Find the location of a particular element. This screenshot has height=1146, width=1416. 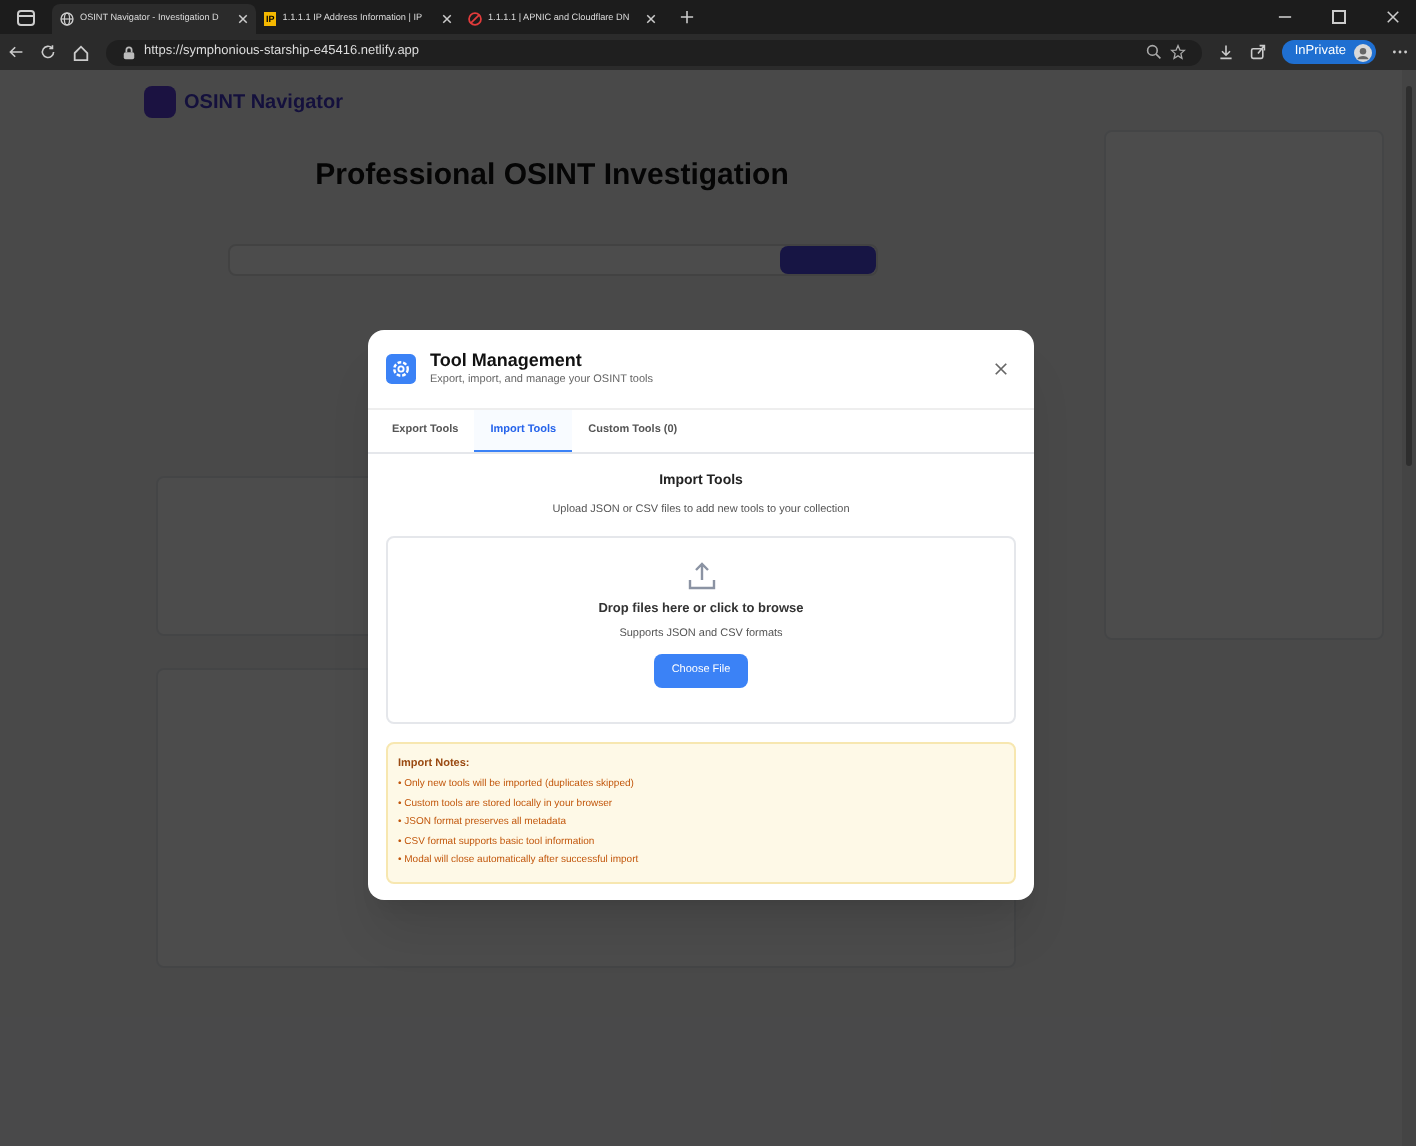

zoom-icon is located at coordinates (1154, 52).